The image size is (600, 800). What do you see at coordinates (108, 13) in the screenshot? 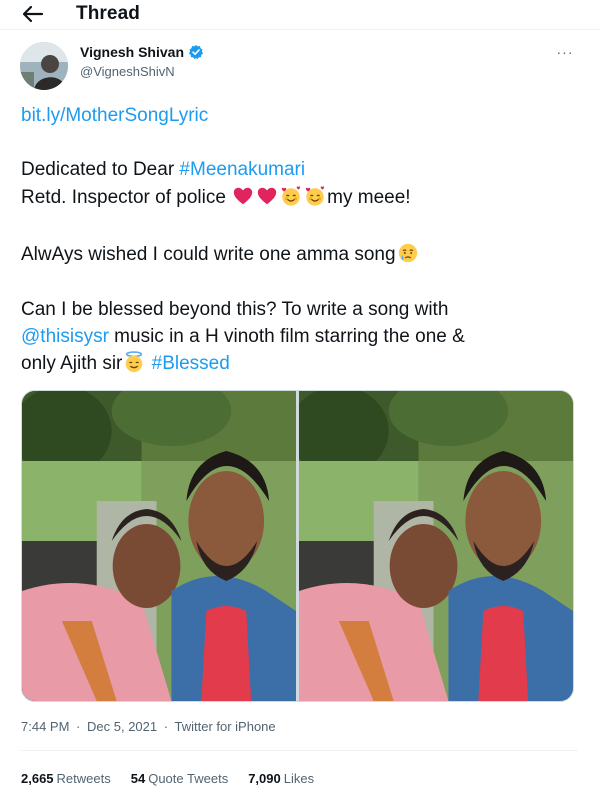
I see `page-title: Thread` at bounding box center [108, 13].